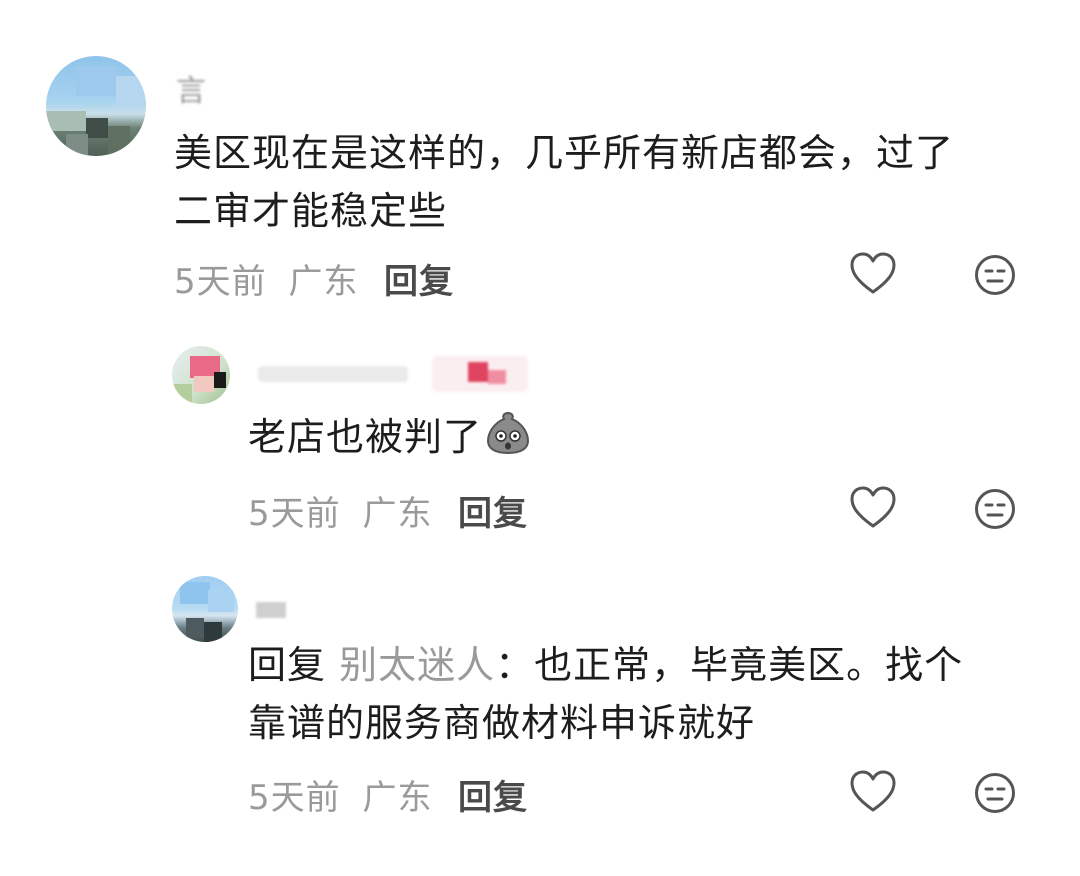 The height and width of the screenshot is (876, 1080). I want to click on comment-text: 老店也被判了, so click(390, 439).